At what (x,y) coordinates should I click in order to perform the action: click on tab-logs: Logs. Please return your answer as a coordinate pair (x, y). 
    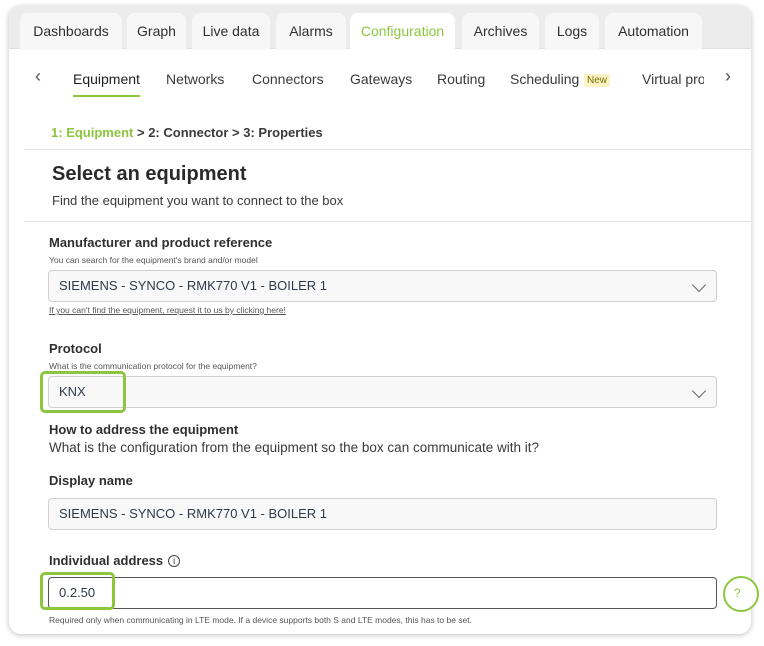
    Looking at the image, I should click on (572, 31).